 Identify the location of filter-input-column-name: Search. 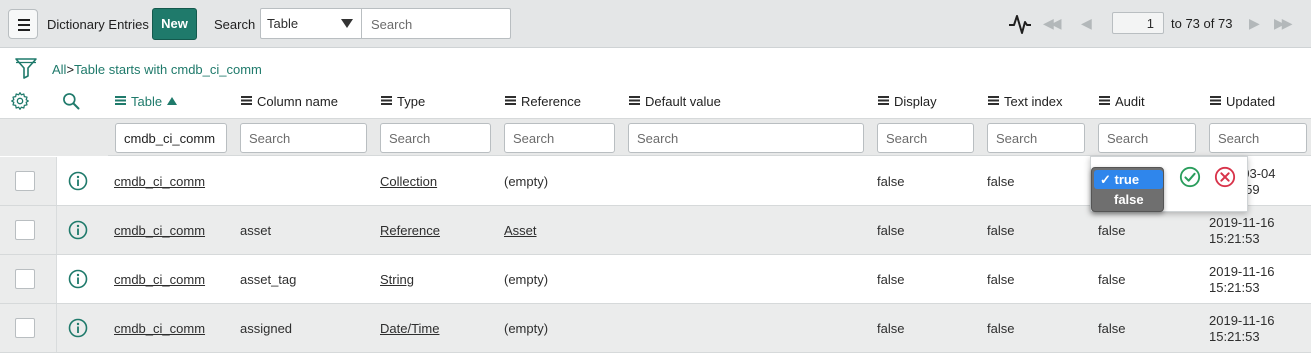
(303, 138).